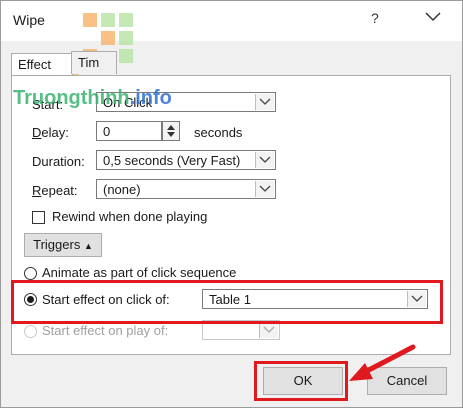 Image resolution: width=463 pixels, height=408 pixels. I want to click on duration-select: 0,5 seconds (Very Fast), so click(186, 160).